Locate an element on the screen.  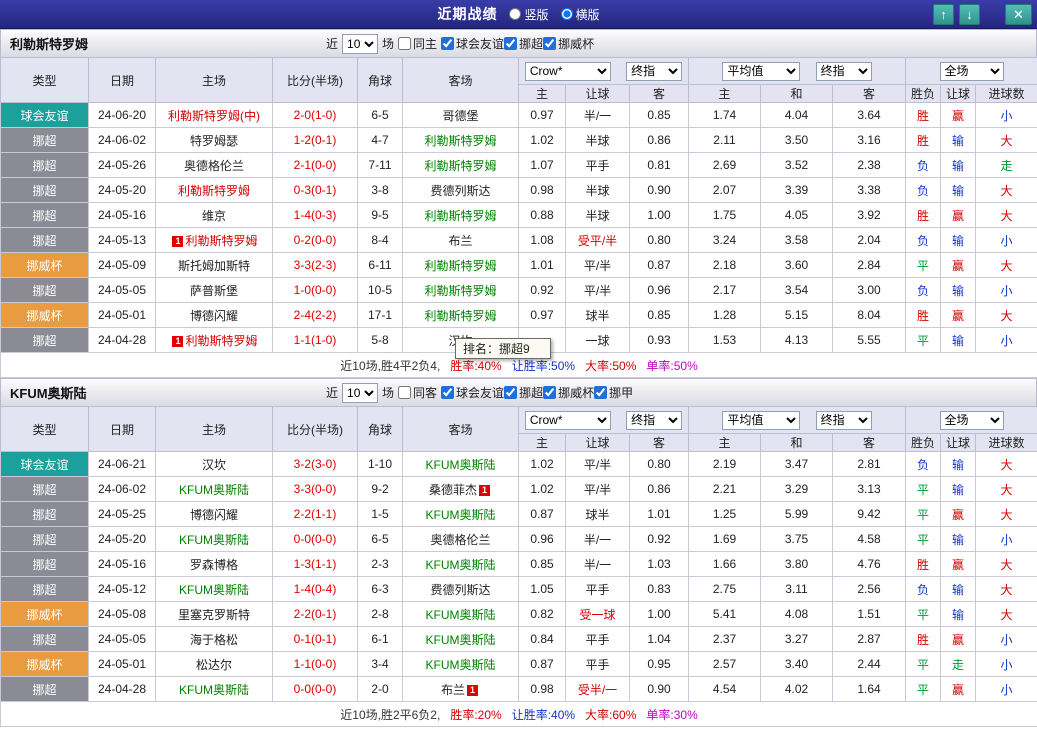
result-wdl-cell: 胜 is located at coordinates (923, 115).